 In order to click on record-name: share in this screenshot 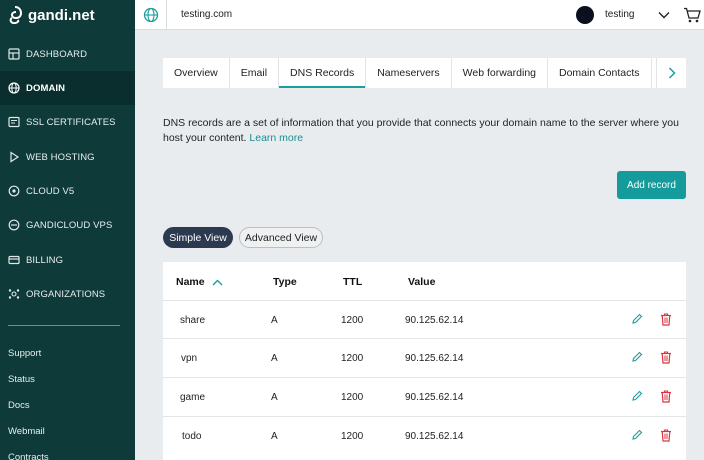, I will do `click(193, 320)`.